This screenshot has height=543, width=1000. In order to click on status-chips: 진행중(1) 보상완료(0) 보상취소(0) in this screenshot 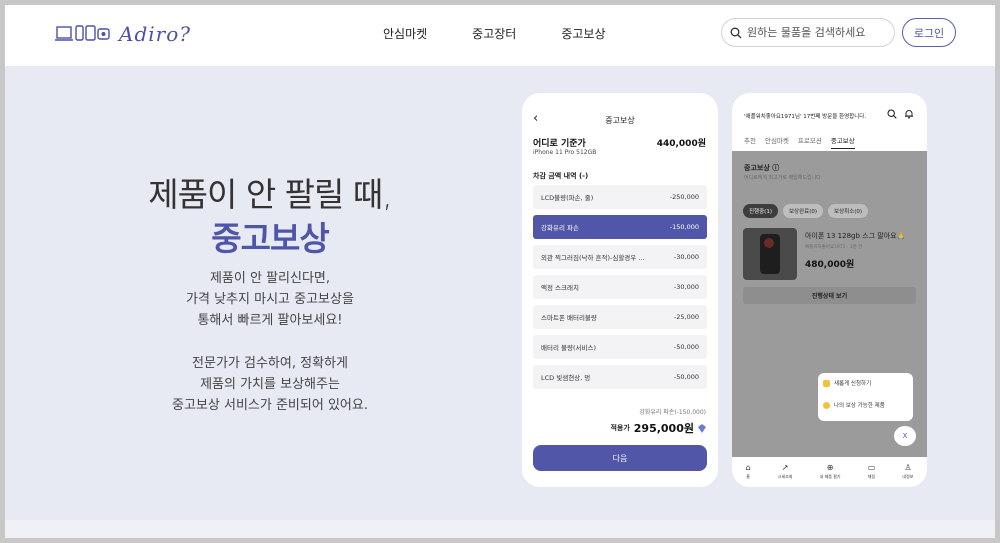, I will do `click(806, 211)`.